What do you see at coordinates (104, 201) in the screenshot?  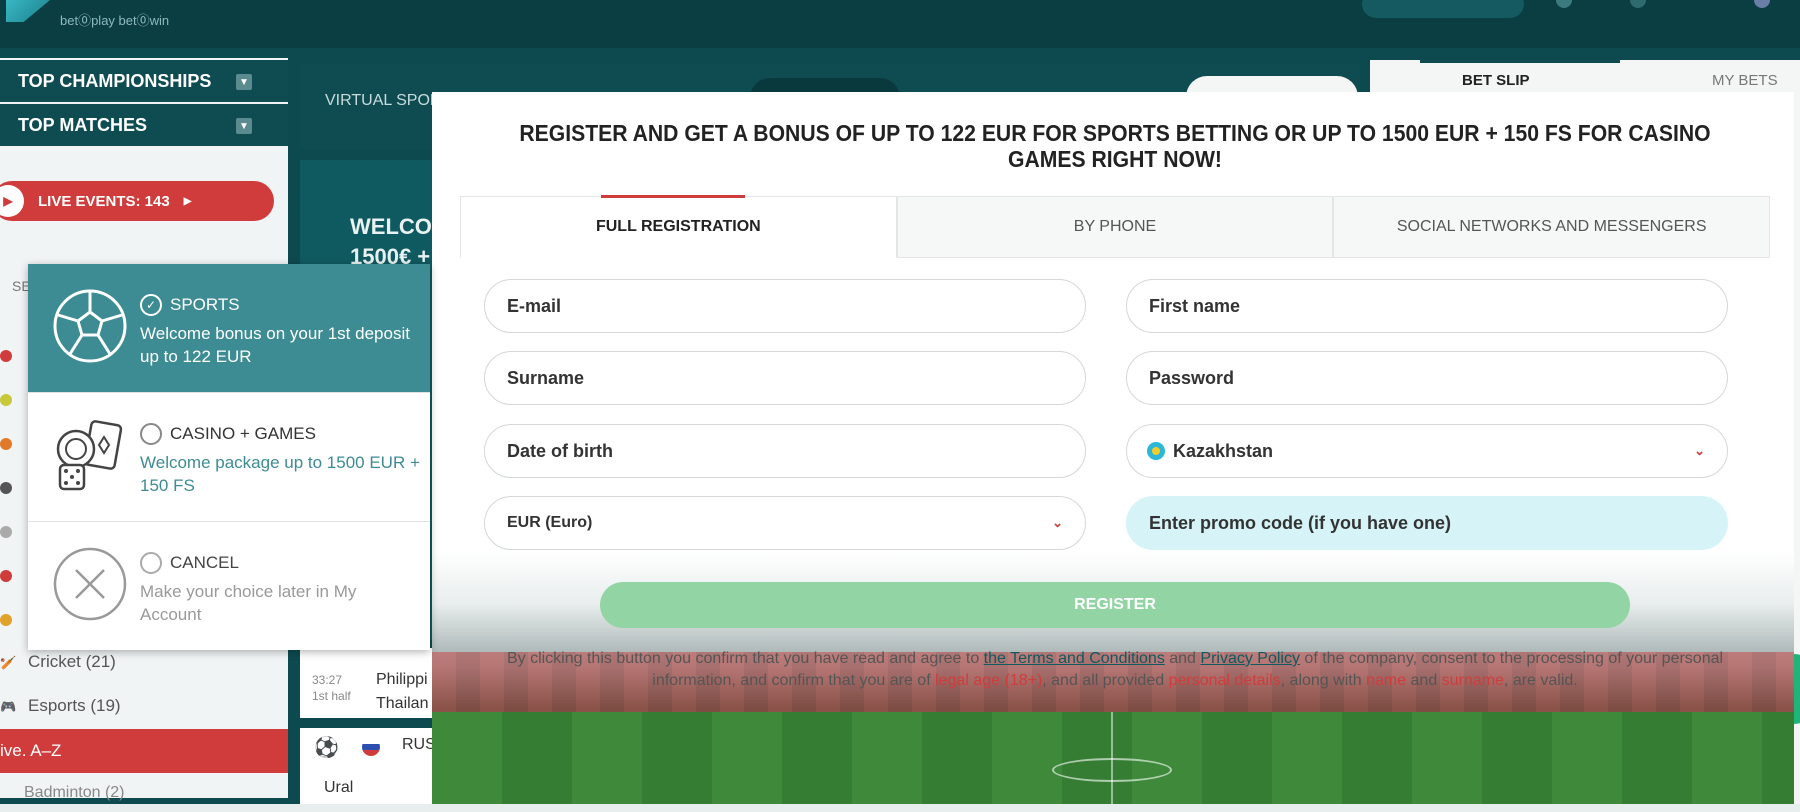 I see `live-events-label: LIVE EVENTS: 143` at bounding box center [104, 201].